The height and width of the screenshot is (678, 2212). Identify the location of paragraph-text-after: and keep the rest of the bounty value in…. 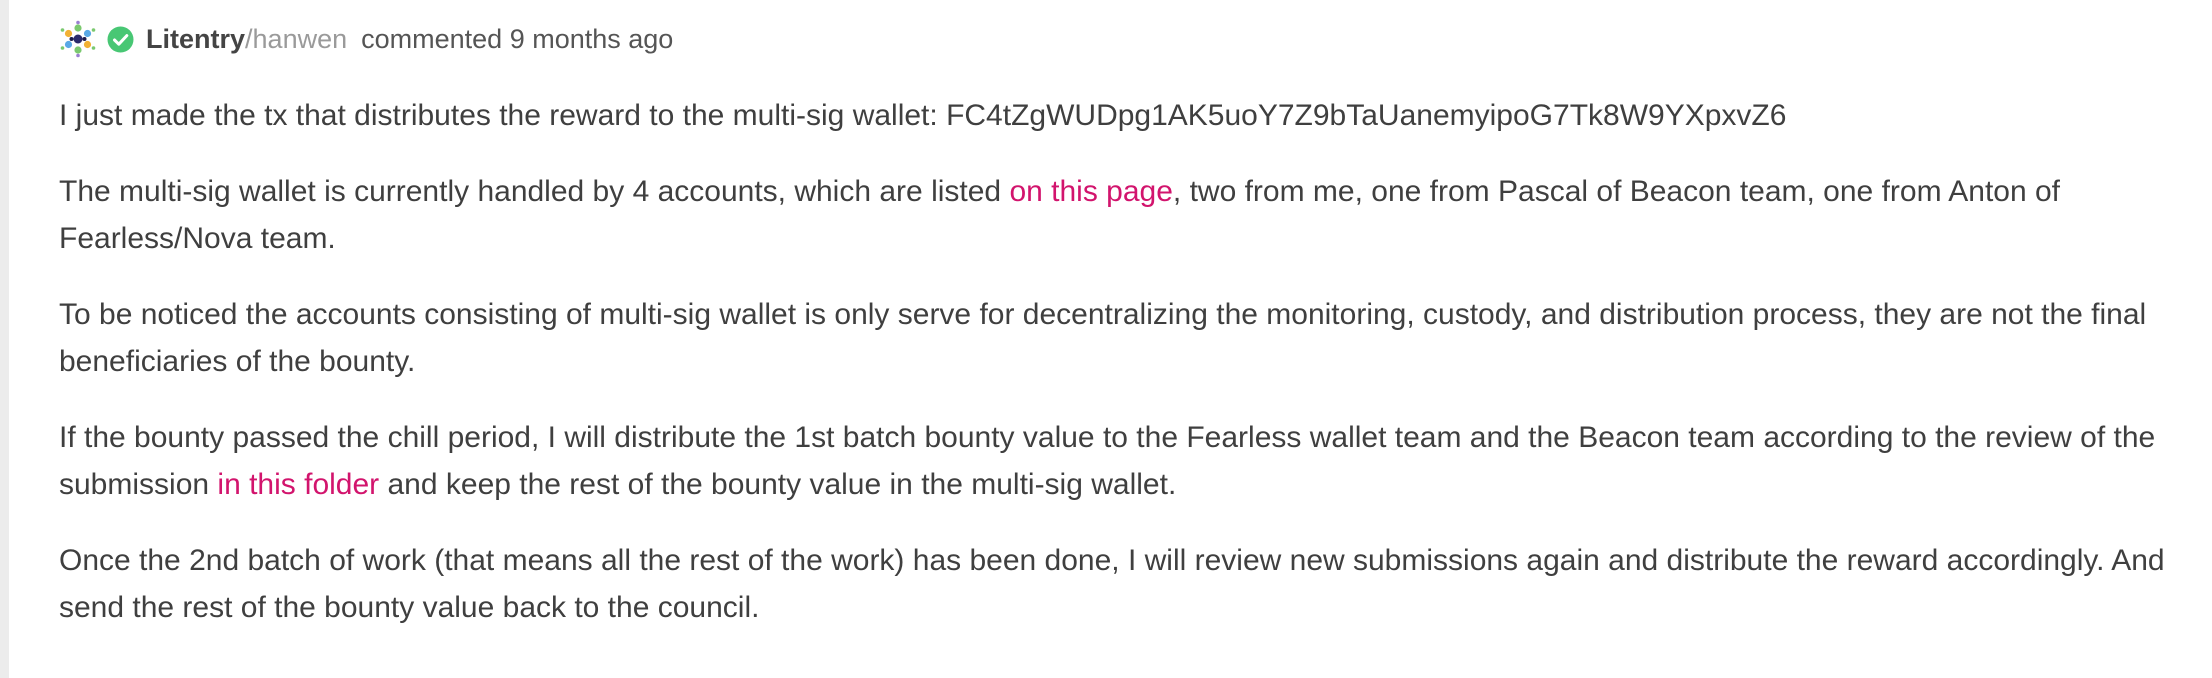
(778, 484).